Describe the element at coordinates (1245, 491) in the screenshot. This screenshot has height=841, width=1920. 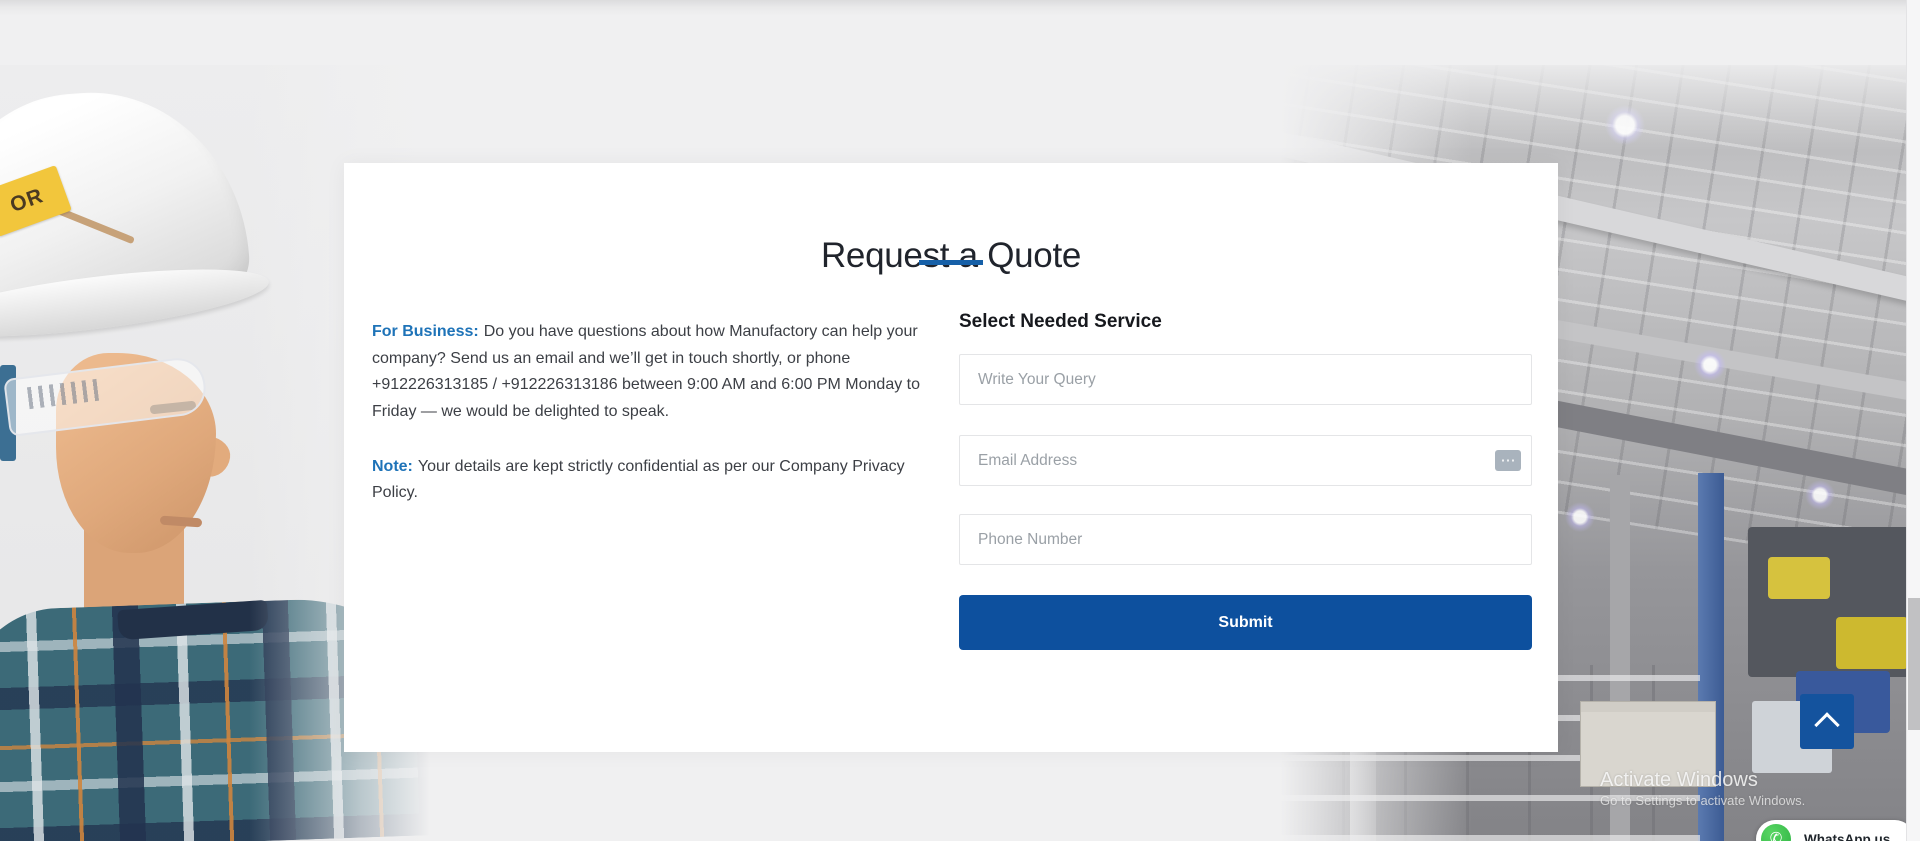
I see `quote-form: Select Needed Service ⋯ Submit` at that location.